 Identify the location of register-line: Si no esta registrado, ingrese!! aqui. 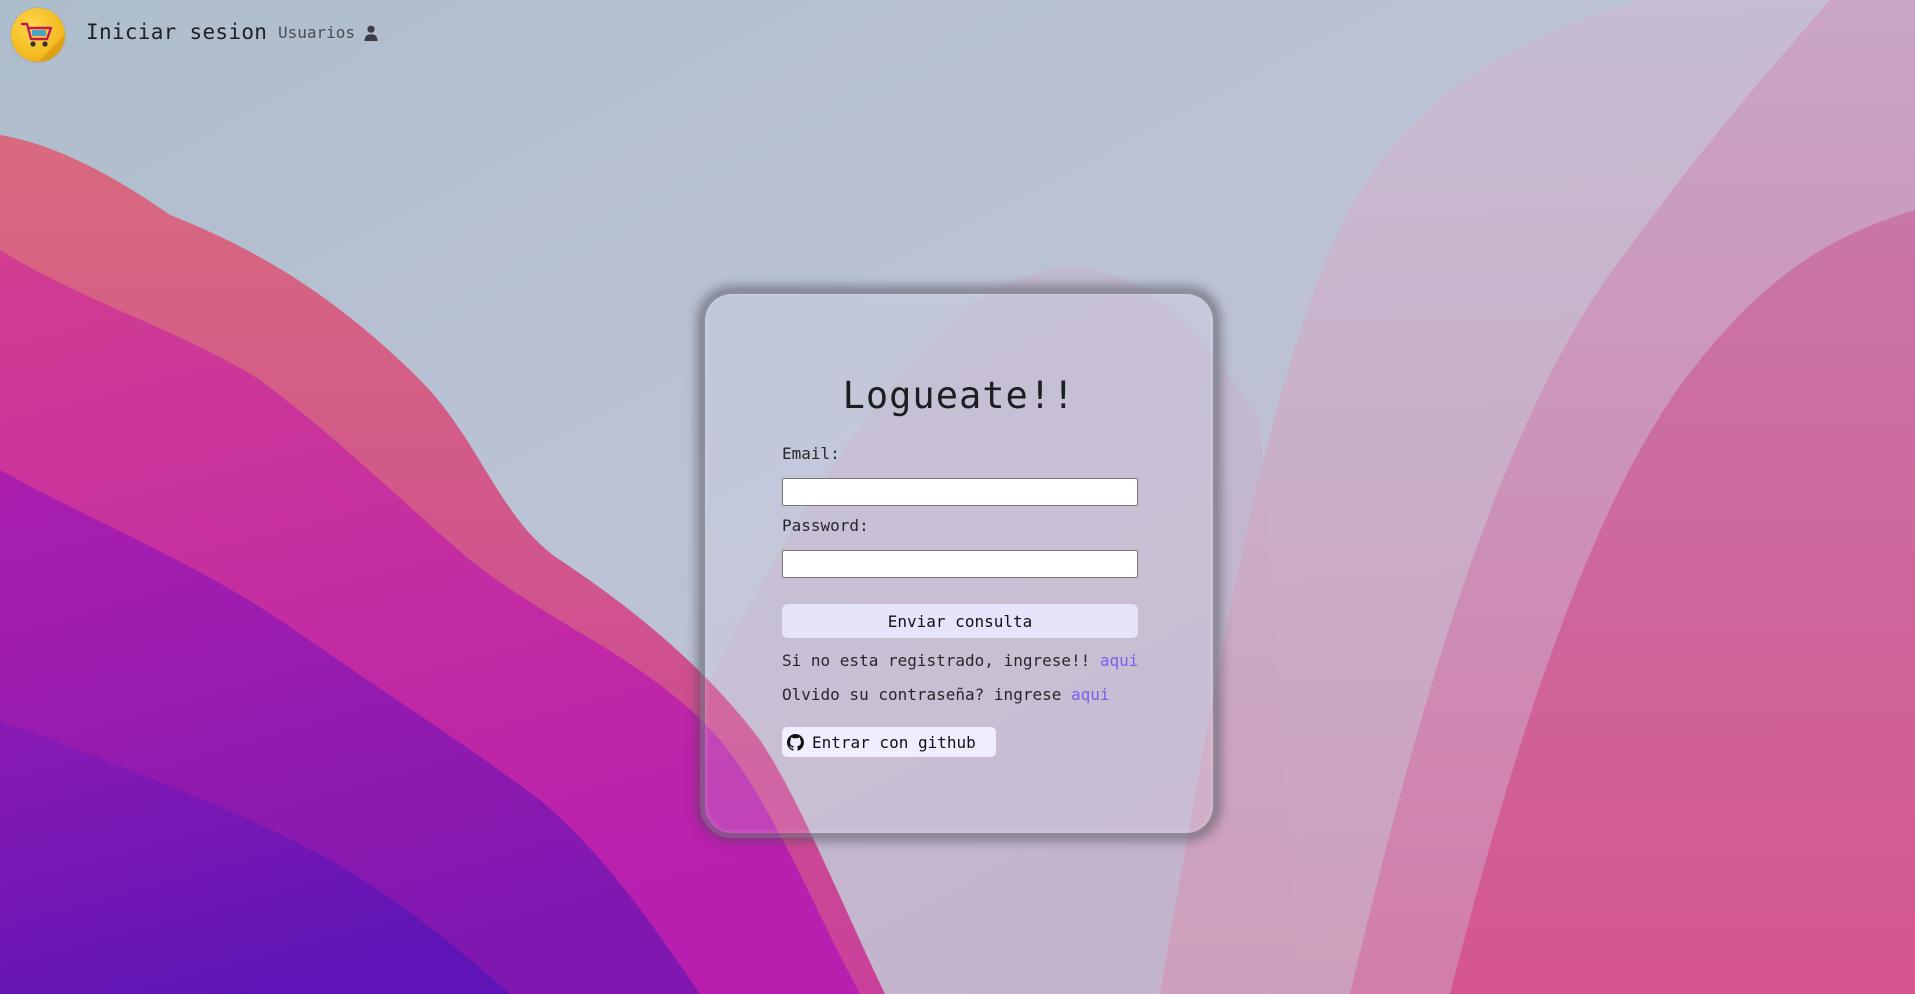
(960, 660).